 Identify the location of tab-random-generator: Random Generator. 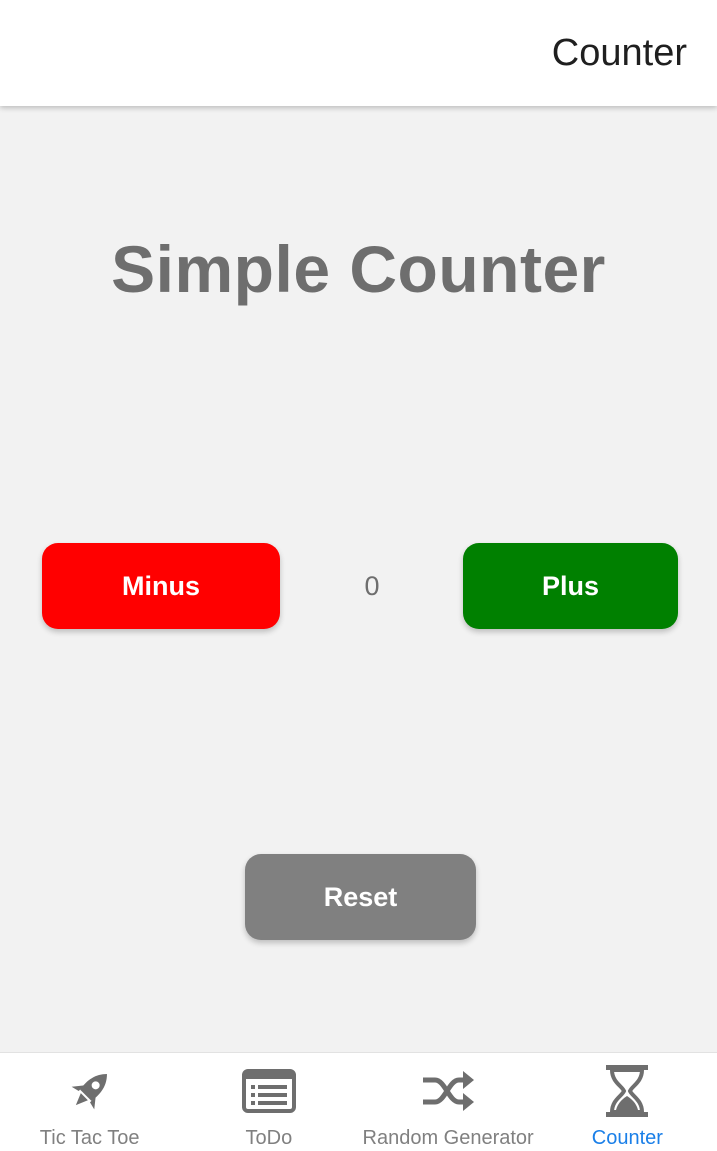
(448, 1102).